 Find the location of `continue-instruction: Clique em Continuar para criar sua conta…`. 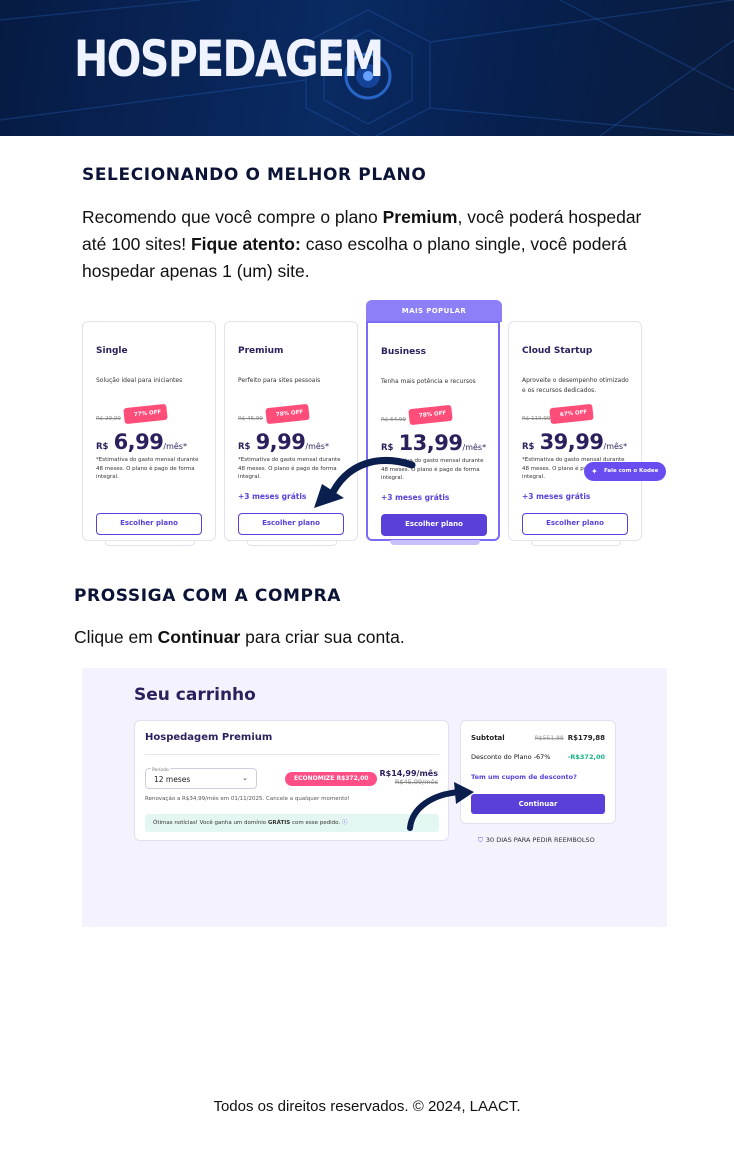

continue-instruction: Clique em Continuar para criar sua conta… is located at coordinates (239, 637).